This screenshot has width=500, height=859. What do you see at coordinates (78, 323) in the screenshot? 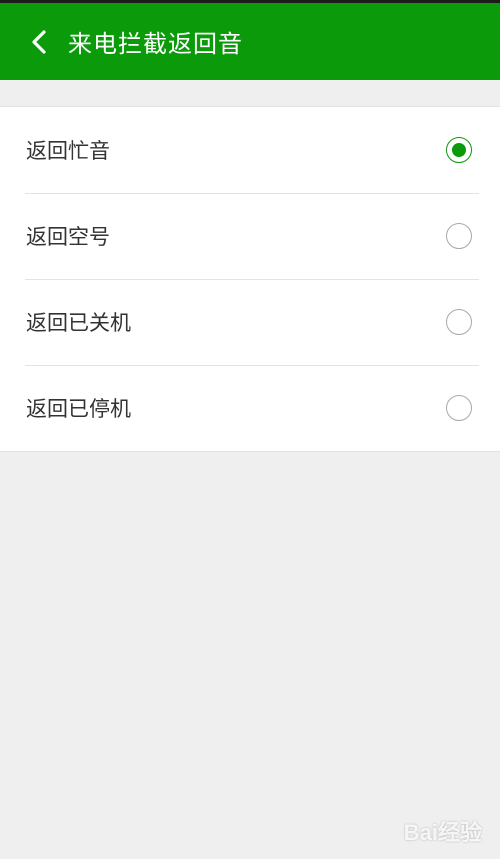
I see `option-label: 返回已关机` at bounding box center [78, 323].